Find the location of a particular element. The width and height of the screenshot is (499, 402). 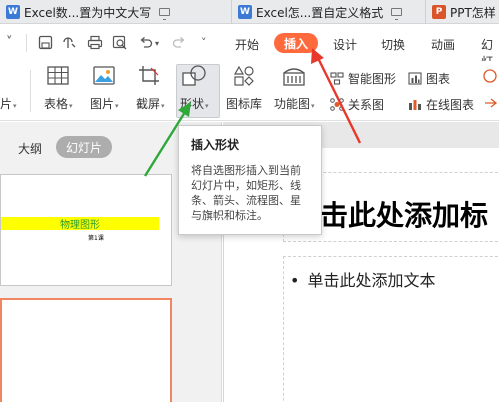

tooltip-line: 与旗帜和标注。 is located at coordinates (229, 215).